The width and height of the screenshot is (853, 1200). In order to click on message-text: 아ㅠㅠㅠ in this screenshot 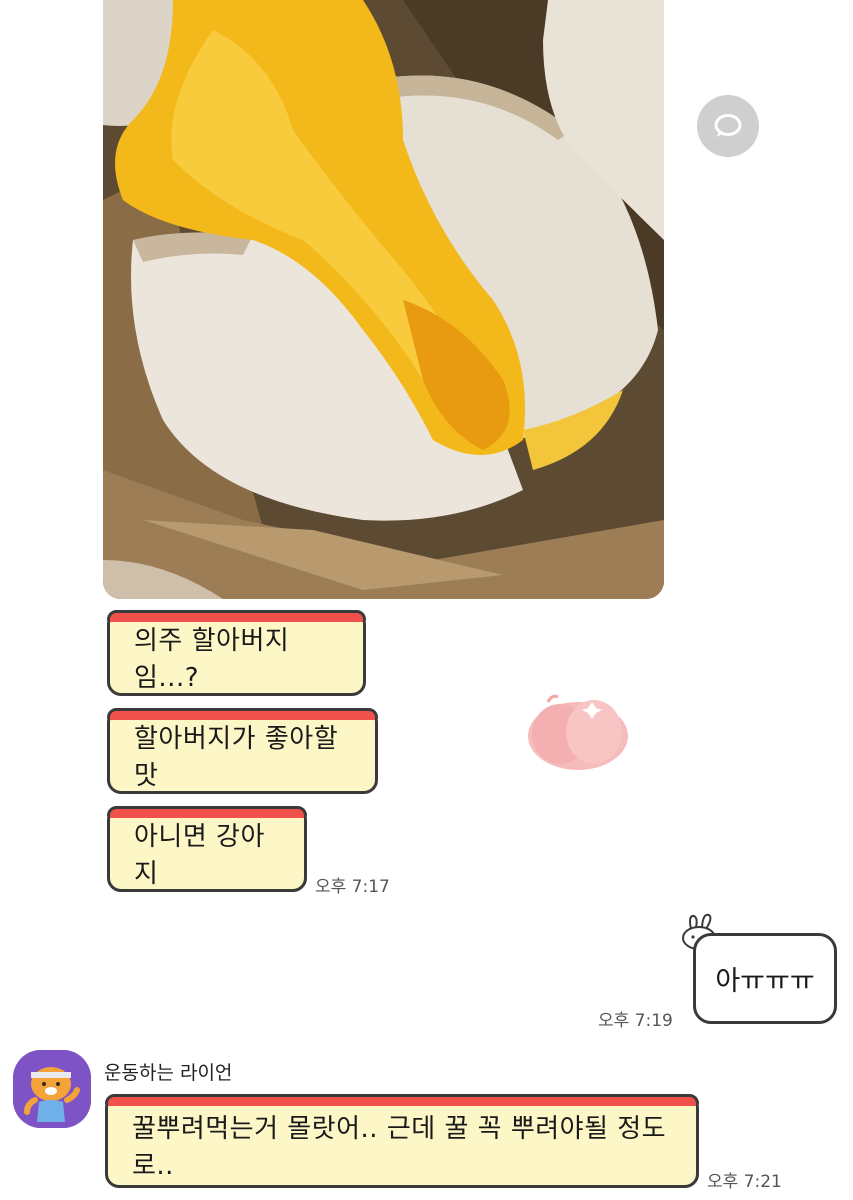, I will do `click(765, 981)`.